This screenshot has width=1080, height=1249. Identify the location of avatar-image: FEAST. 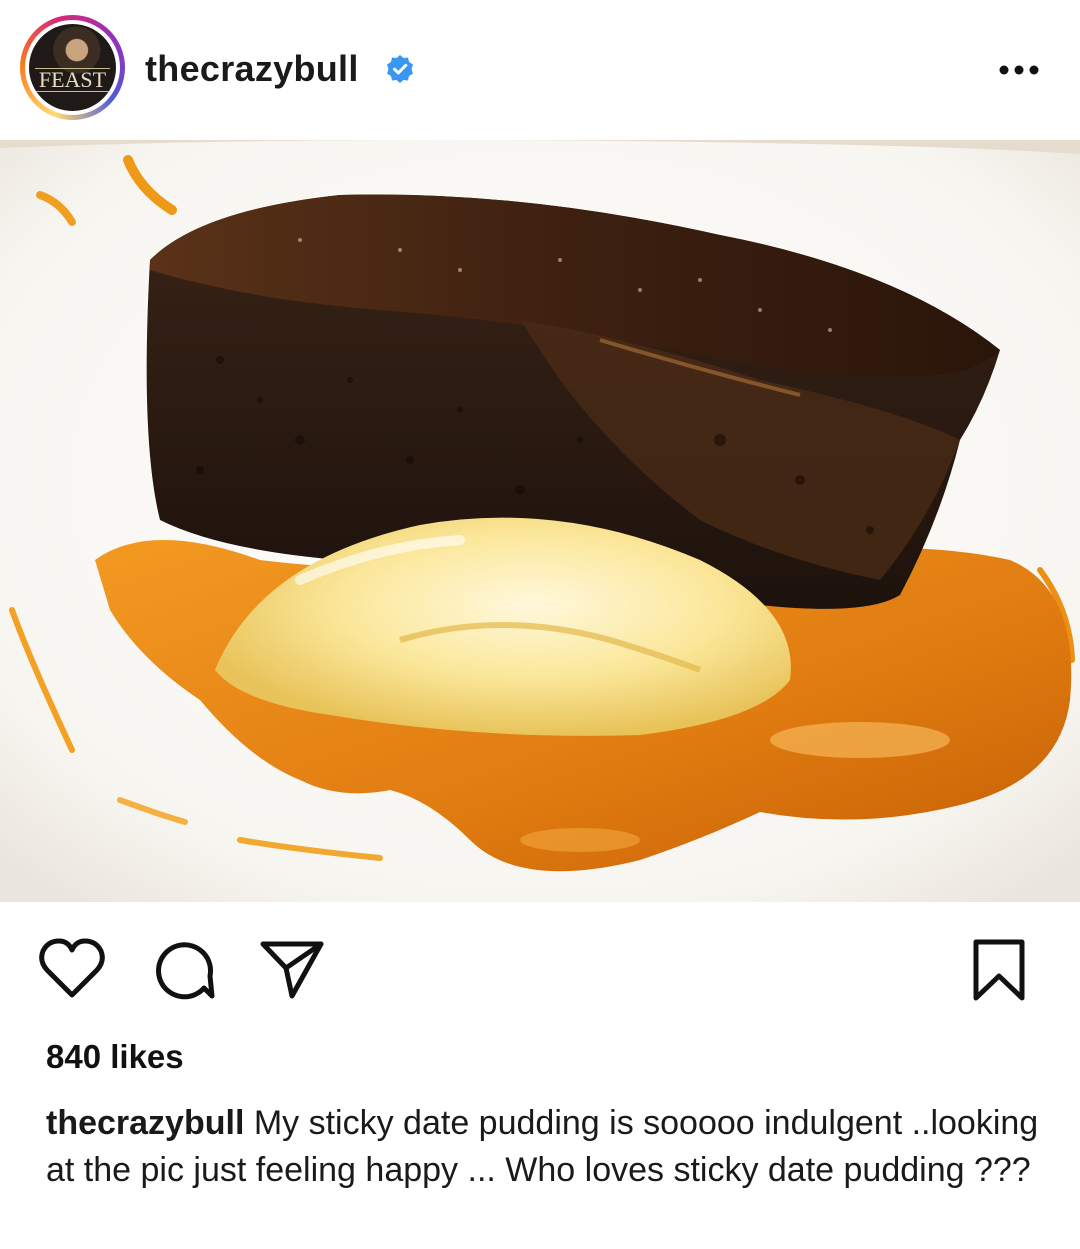
(72, 67).